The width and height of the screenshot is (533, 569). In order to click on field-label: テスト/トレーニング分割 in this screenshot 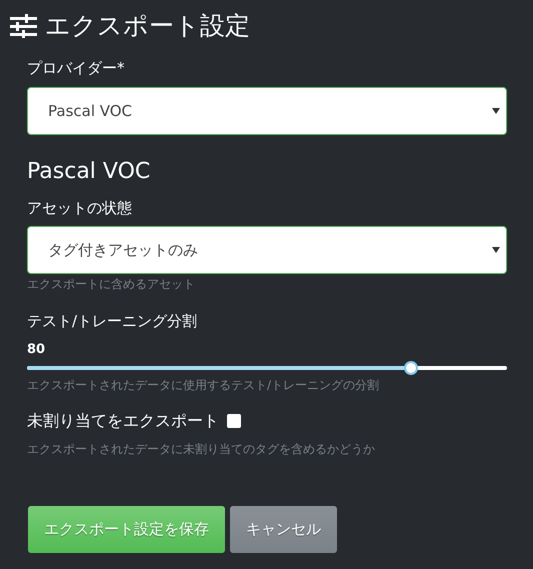, I will do `click(112, 321)`.